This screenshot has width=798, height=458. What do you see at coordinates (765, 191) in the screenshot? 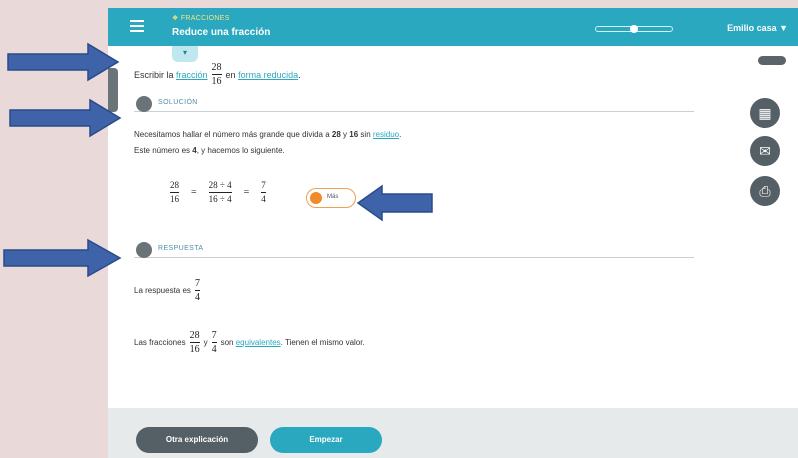
I see `print-icon: ⎙` at bounding box center [765, 191].